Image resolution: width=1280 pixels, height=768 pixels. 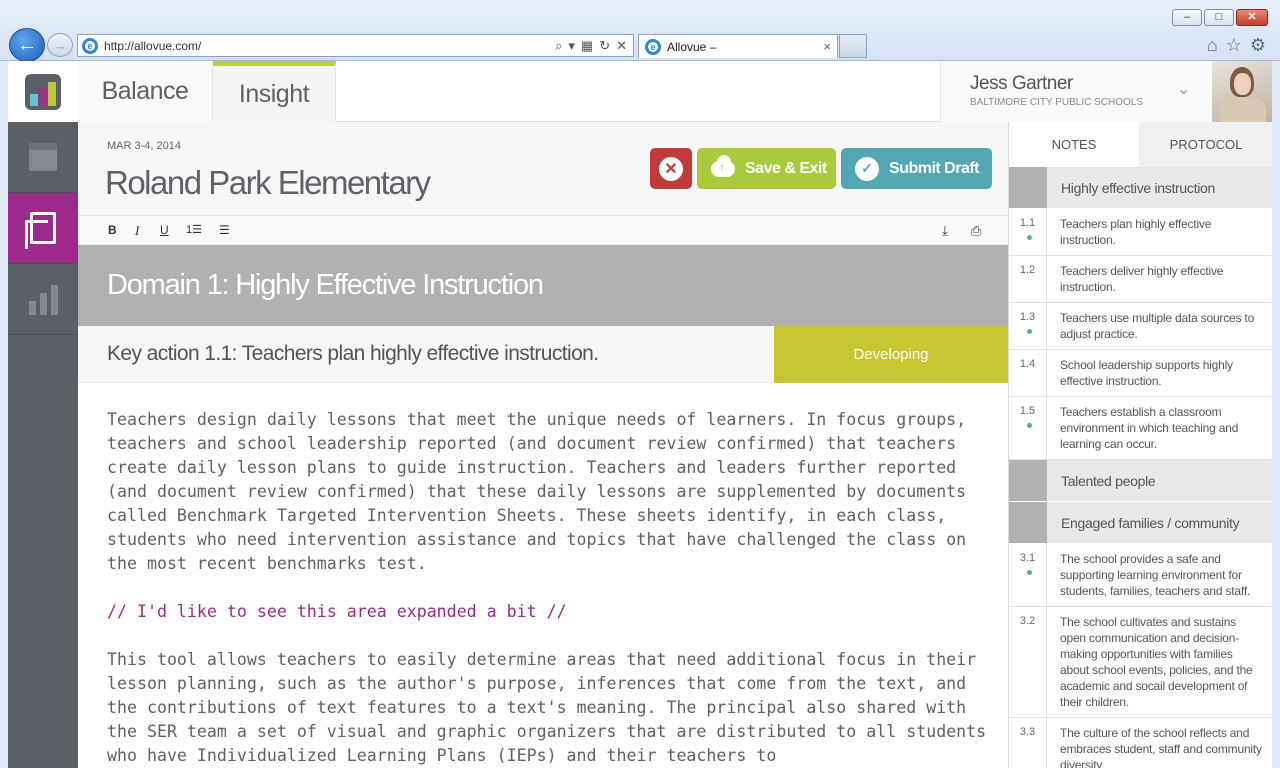 What do you see at coordinates (1187, 17) in the screenshot?
I see `minimize-button: –` at bounding box center [1187, 17].